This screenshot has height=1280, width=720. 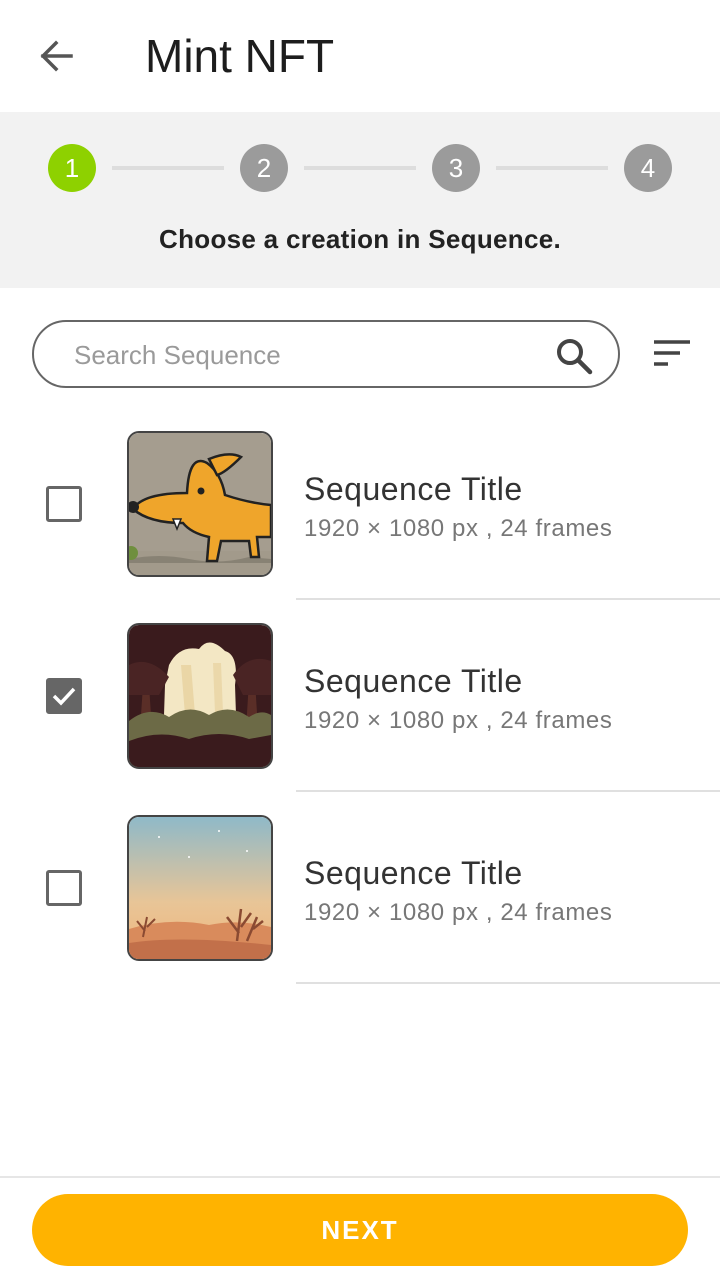 I want to click on footer-divider, so click(x=360, y=1177).